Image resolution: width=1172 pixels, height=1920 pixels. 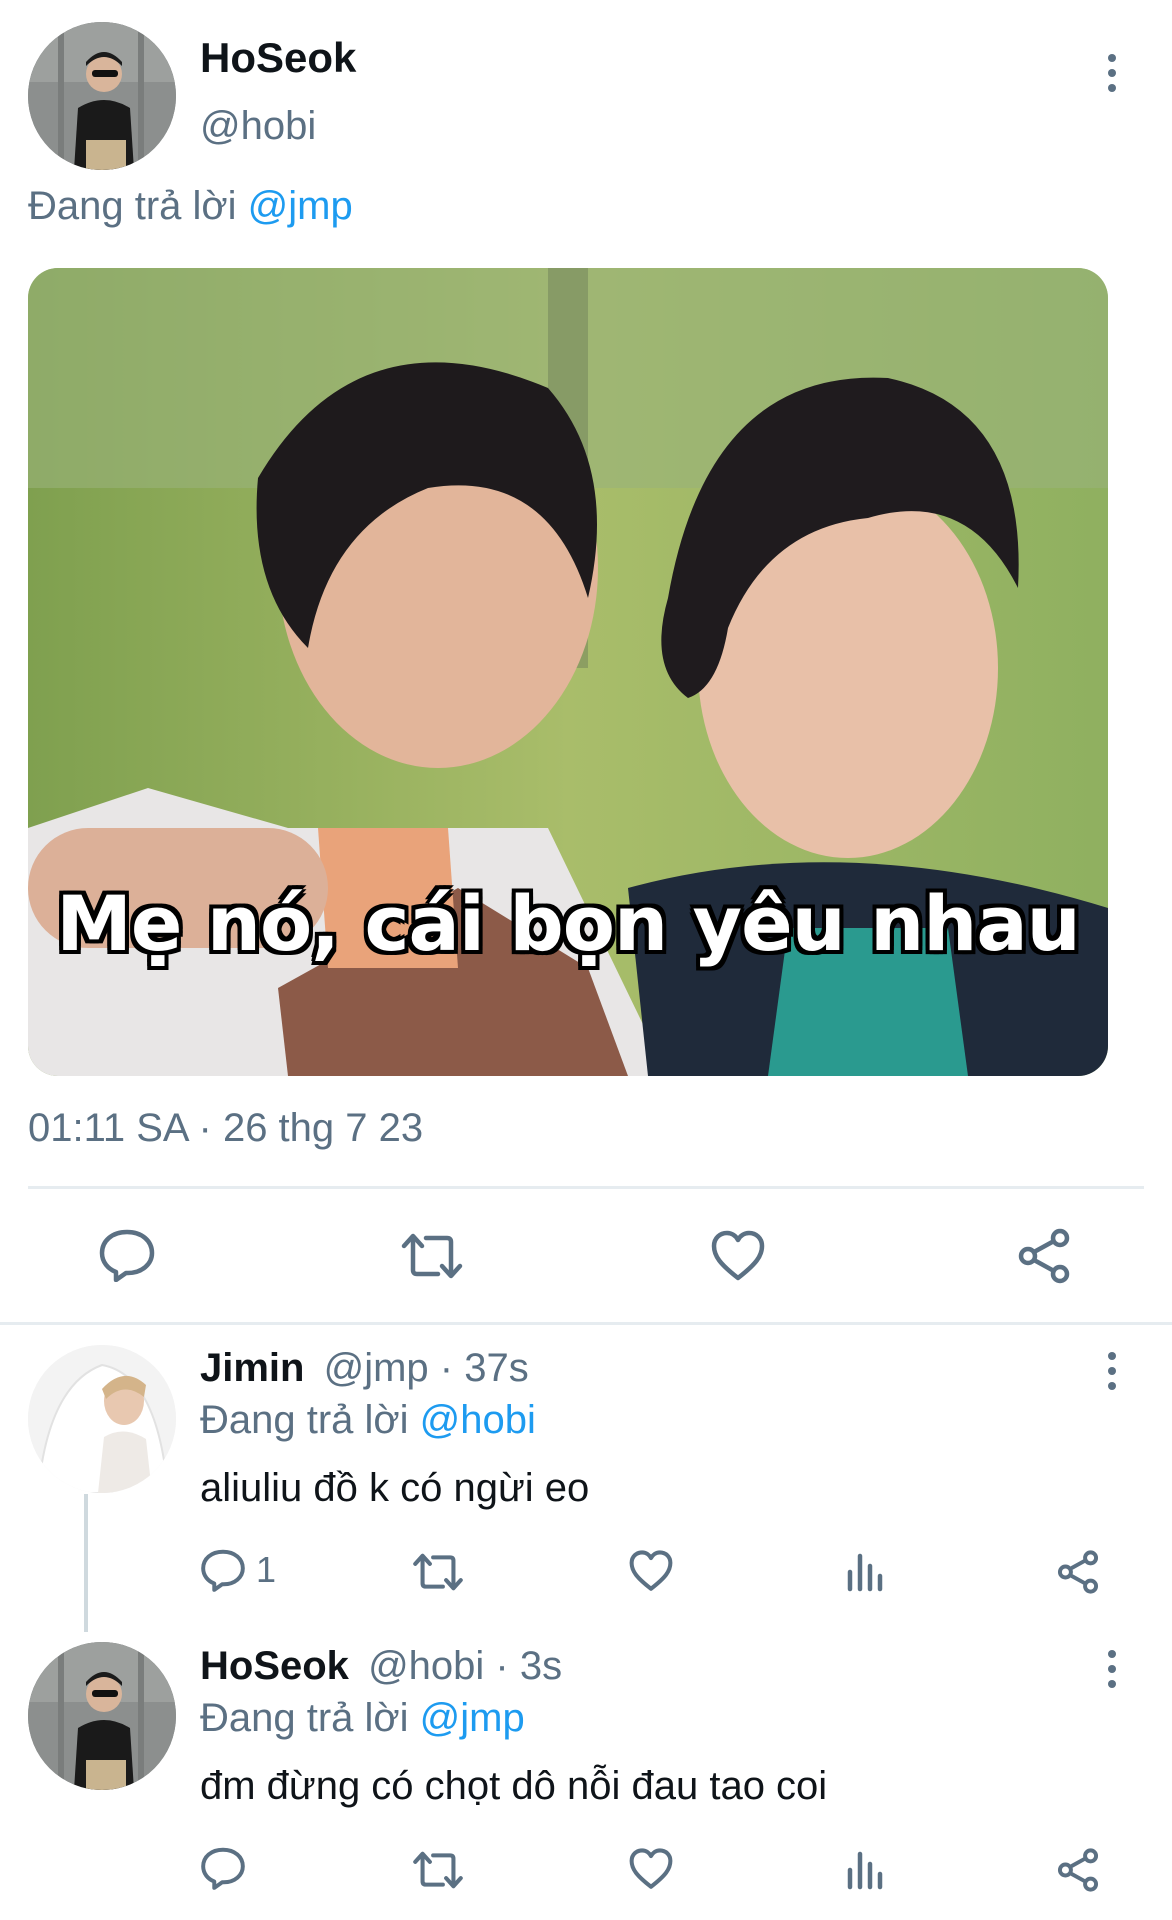 What do you see at coordinates (376, 1368) in the screenshot?
I see `author-handle: @jmp` at bounding box center [376, 1368].